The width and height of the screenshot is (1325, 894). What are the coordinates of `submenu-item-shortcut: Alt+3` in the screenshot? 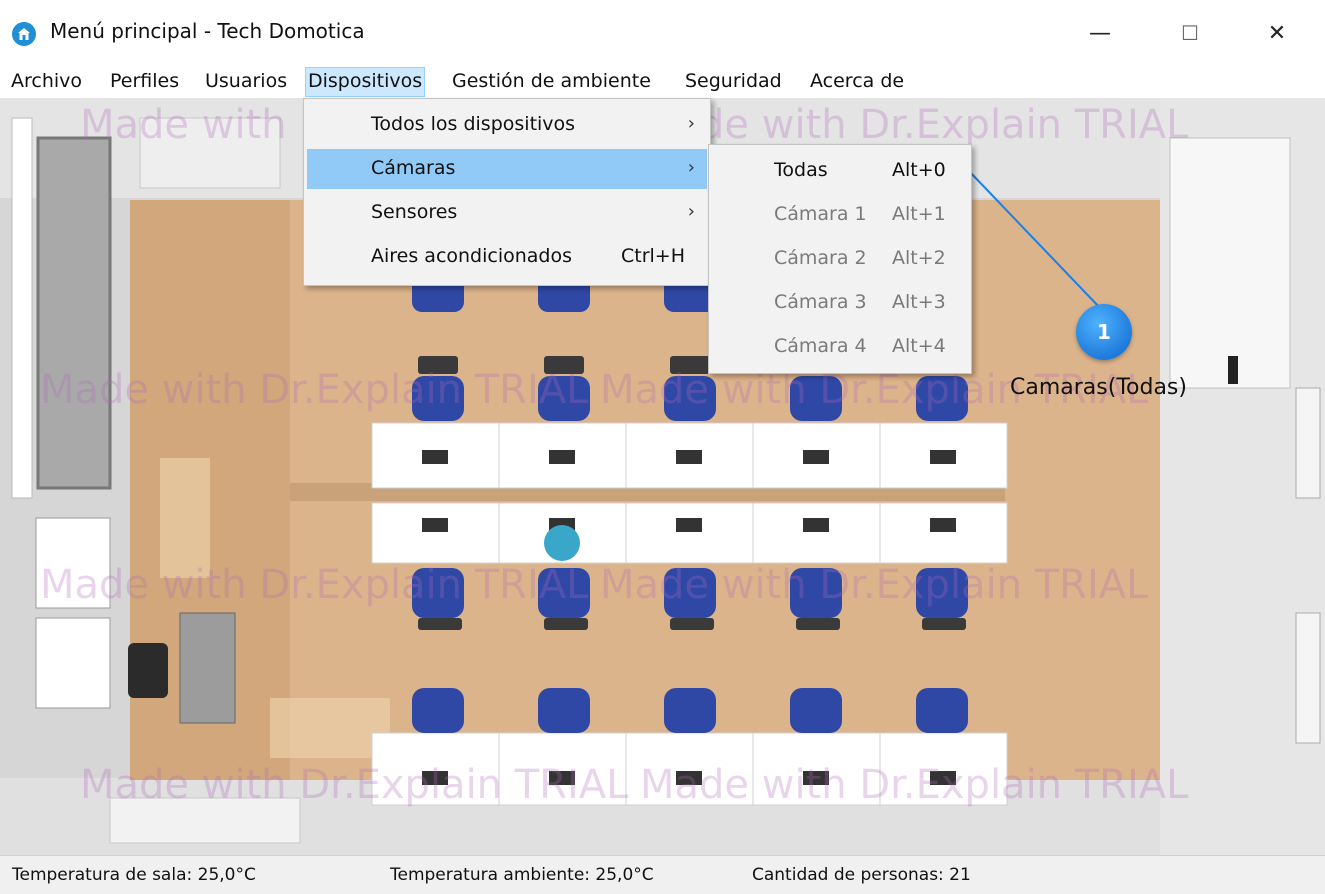 It's located at (919, 302).